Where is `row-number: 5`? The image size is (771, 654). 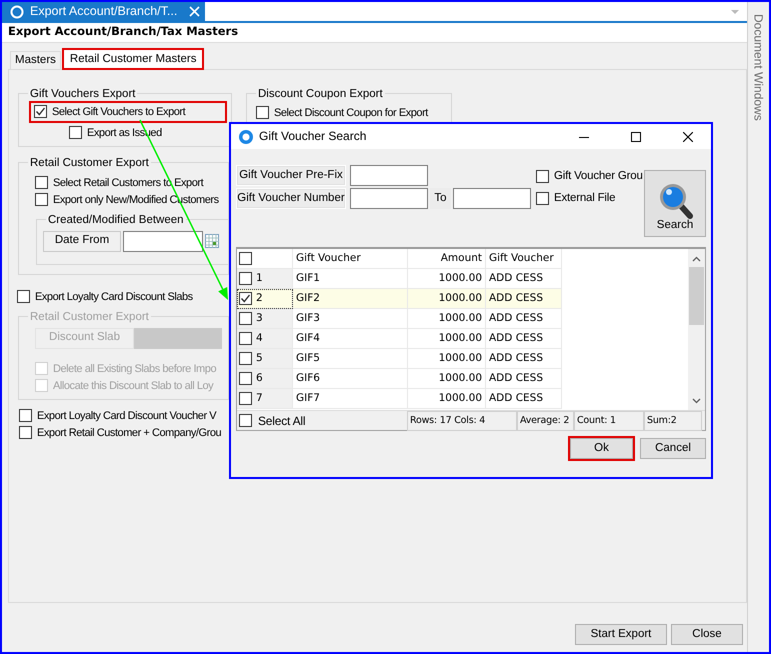
row-number: 5 is located at coordinates (259, 358).